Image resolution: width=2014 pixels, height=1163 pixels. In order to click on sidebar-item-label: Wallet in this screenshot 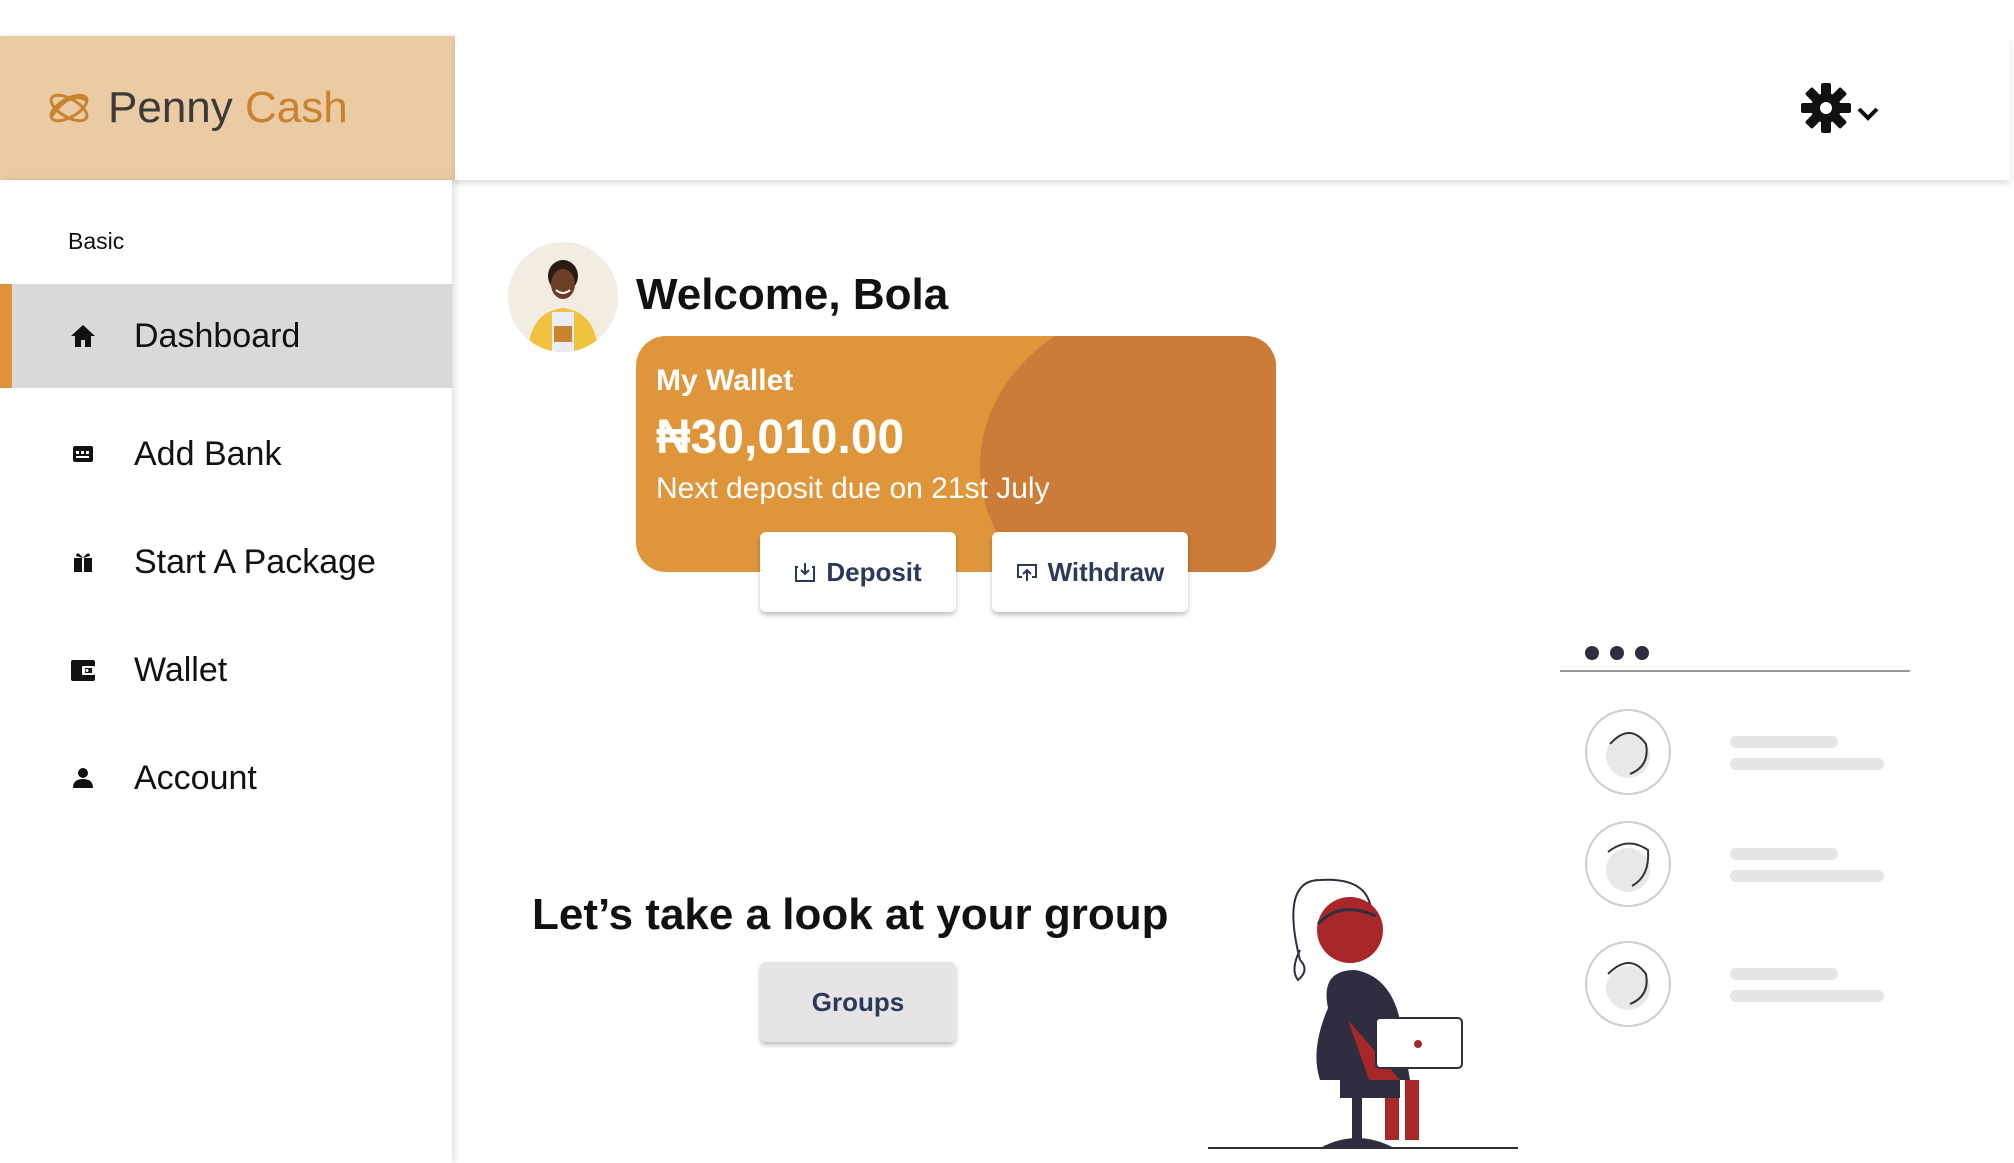, I will do `click(181, 669)`.